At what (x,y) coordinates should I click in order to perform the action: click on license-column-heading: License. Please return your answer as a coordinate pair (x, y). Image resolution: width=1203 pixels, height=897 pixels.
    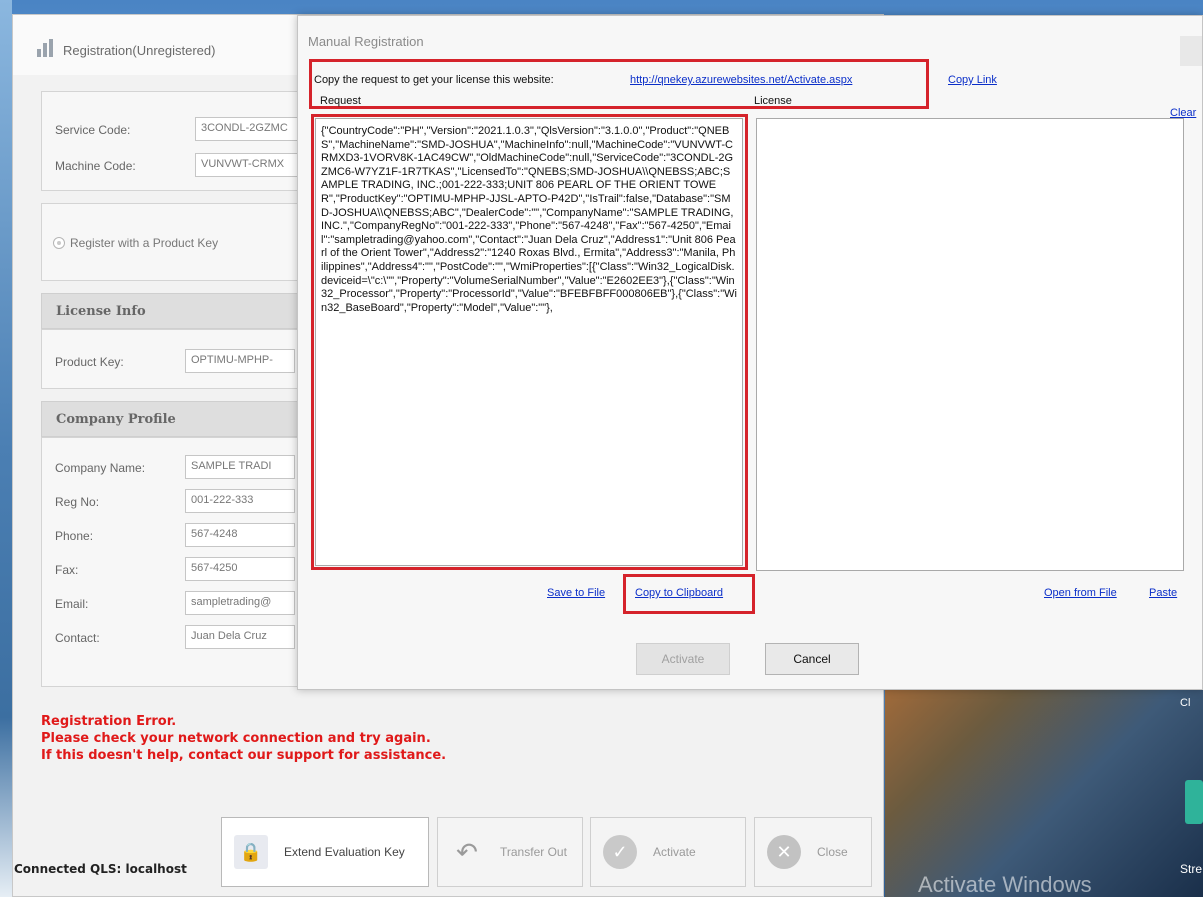
    Looking at the image, I should click on (773, 101).